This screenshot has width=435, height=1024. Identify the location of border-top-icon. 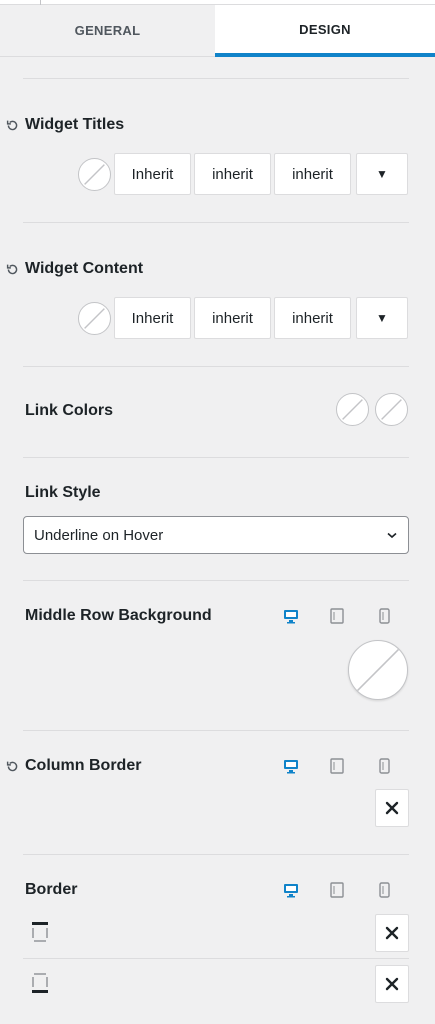
(40, 932).